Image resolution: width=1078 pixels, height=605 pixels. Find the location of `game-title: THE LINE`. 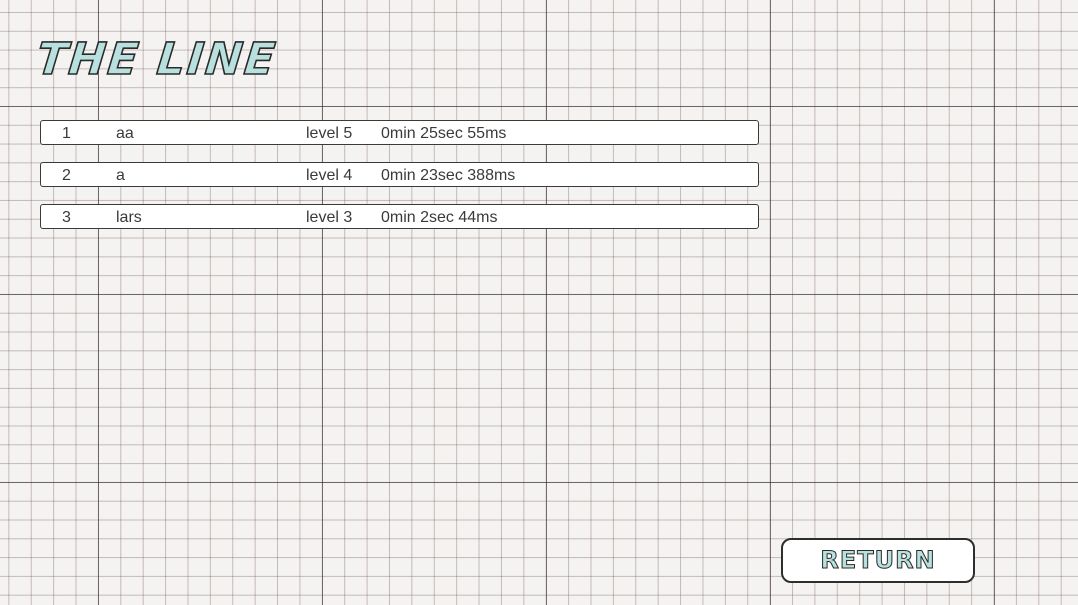

game-title: THE LINE is located at coordinates (157, 59).